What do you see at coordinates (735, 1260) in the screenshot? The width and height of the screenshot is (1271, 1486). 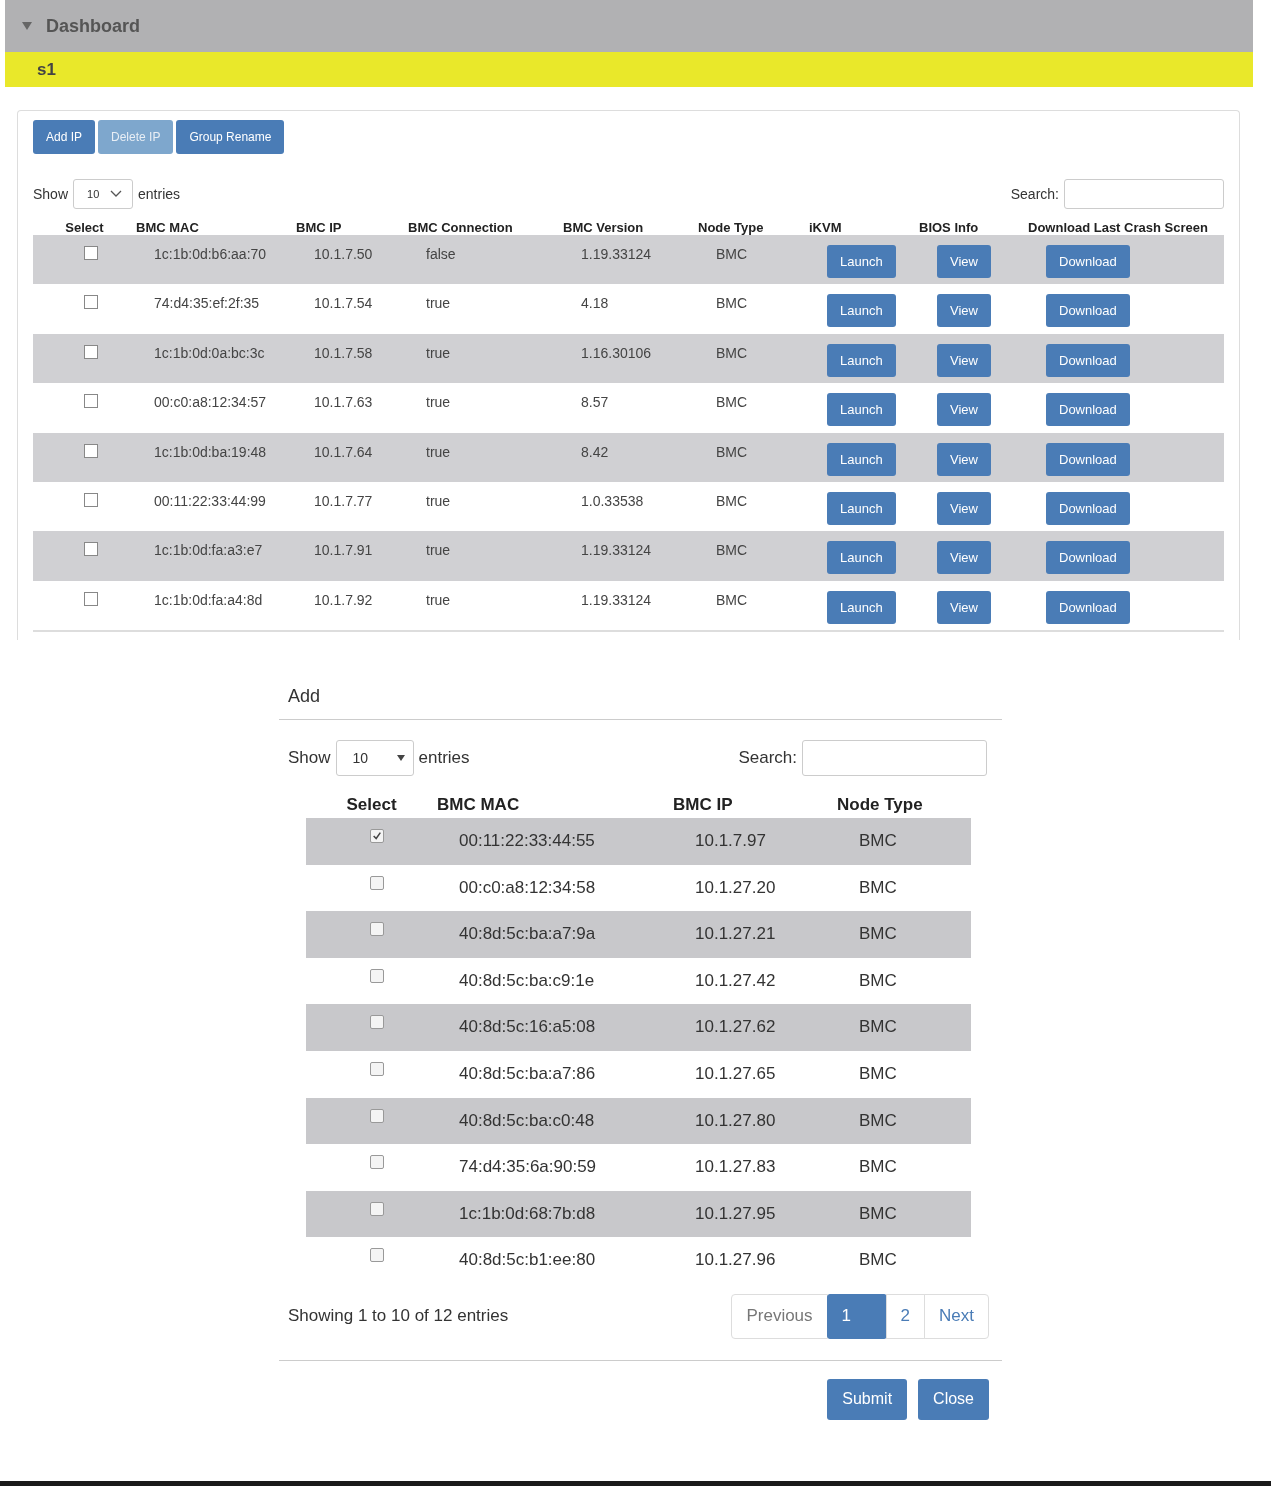 I see `table-cell: 10.1.27.96` at bounding box center [735, 1260].